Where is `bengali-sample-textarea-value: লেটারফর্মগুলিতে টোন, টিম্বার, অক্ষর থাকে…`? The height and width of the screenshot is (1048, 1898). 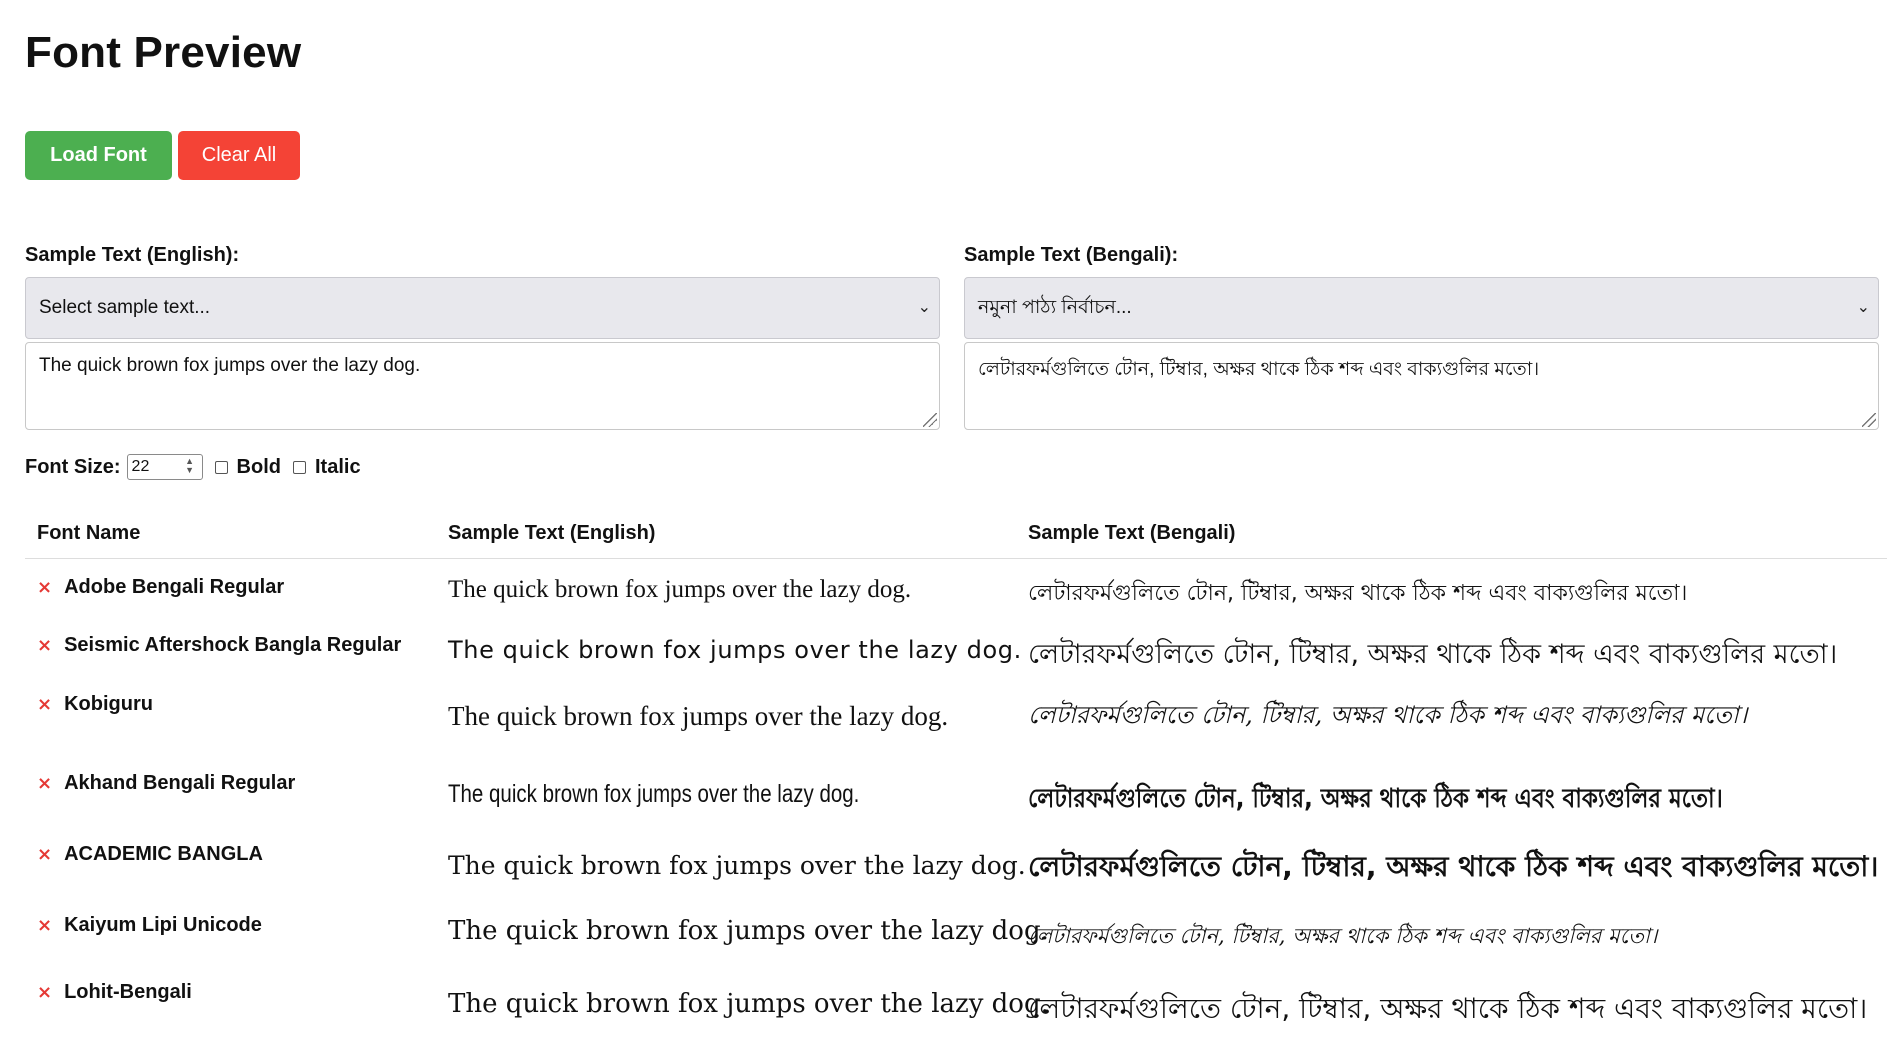 bengali-sample-textarea-value: লেটারফর্মগুলিতে টোন, টিম্বার, অক্ষর থাকে… is located at coordinates (1259, 369).